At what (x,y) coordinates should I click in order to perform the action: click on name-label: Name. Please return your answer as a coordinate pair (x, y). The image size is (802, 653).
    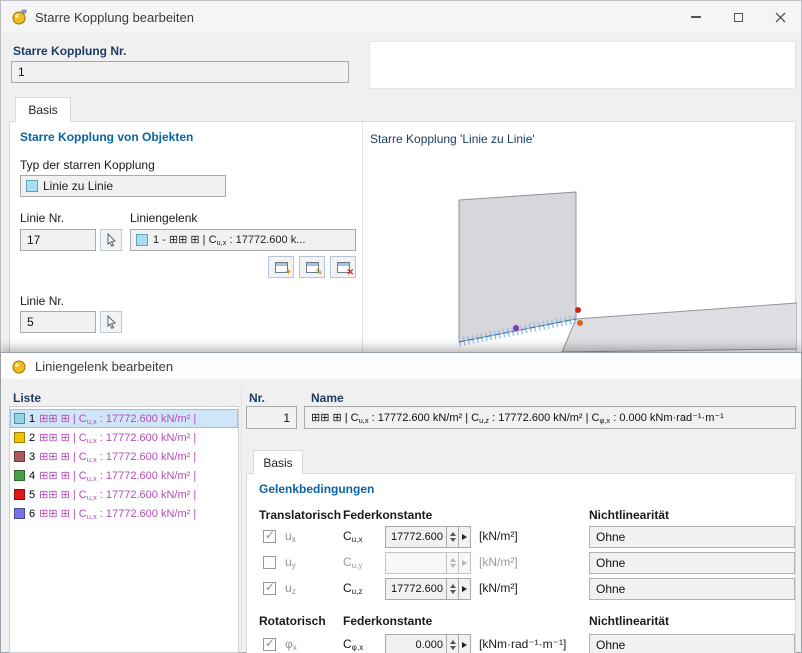
    Looking at the image, I should click on (327, 398).